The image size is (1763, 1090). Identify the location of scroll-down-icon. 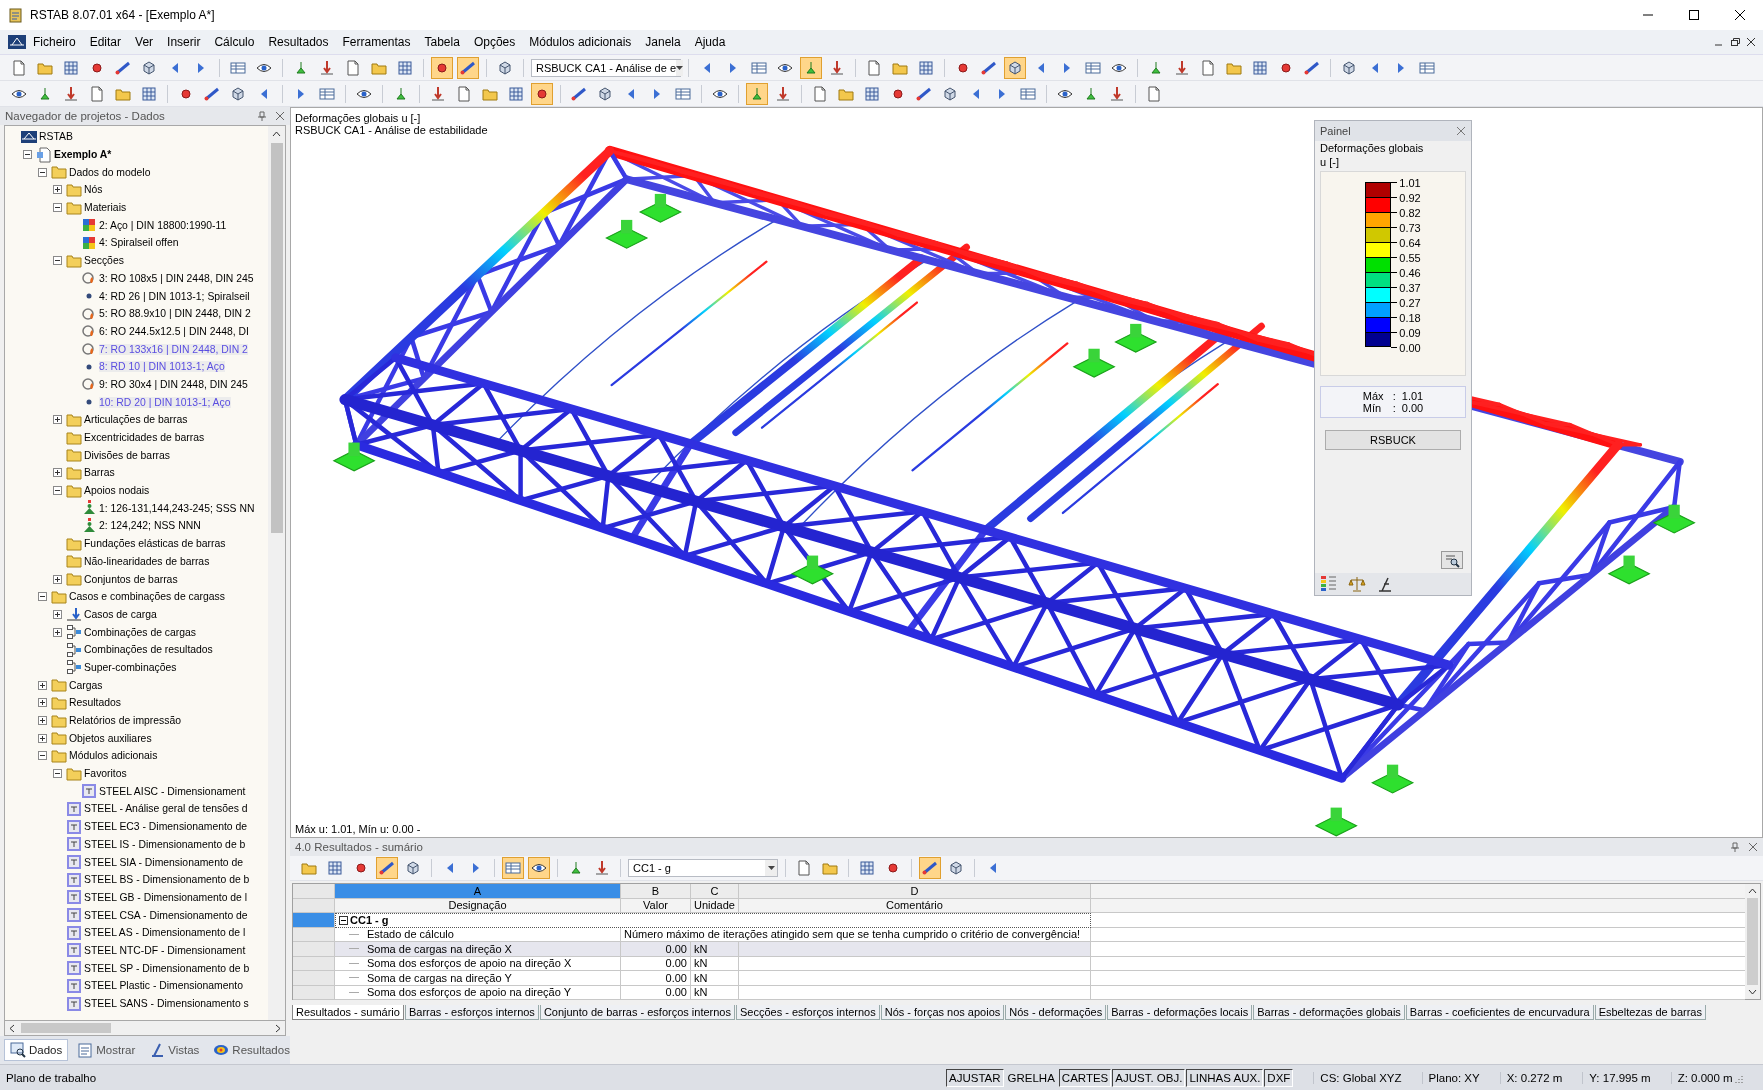
(1752, 992).